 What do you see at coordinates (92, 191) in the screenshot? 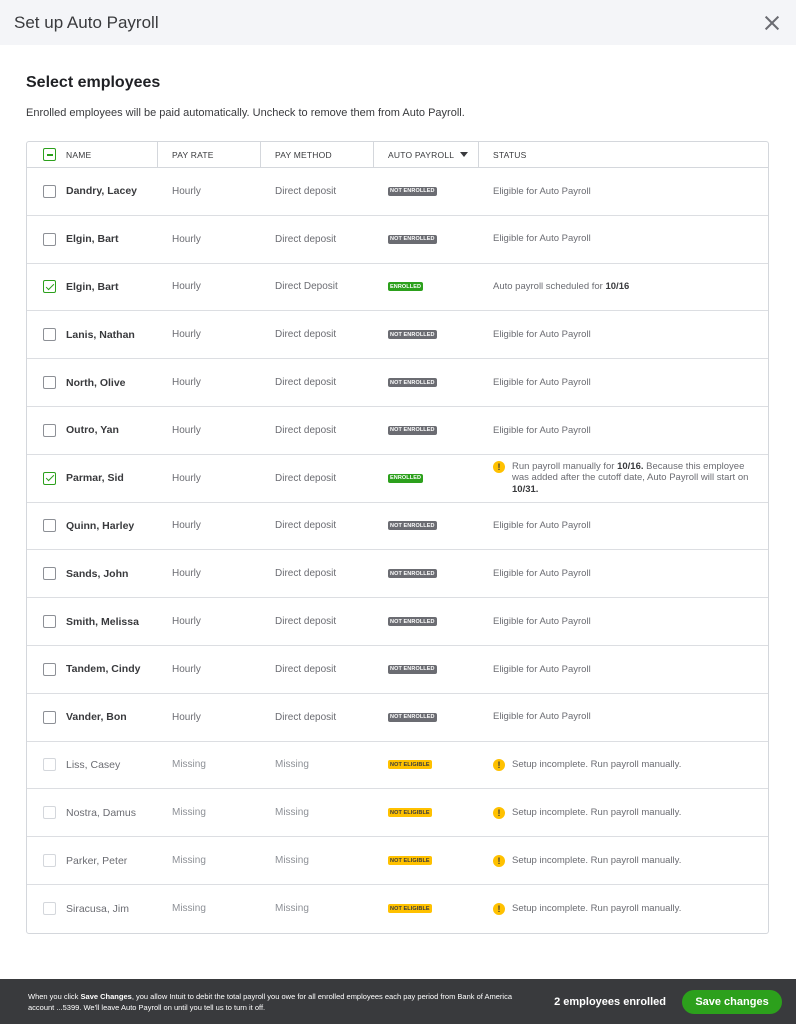
I see `name-cell: Dandry, Lacey` at bounding box center [92, 191].